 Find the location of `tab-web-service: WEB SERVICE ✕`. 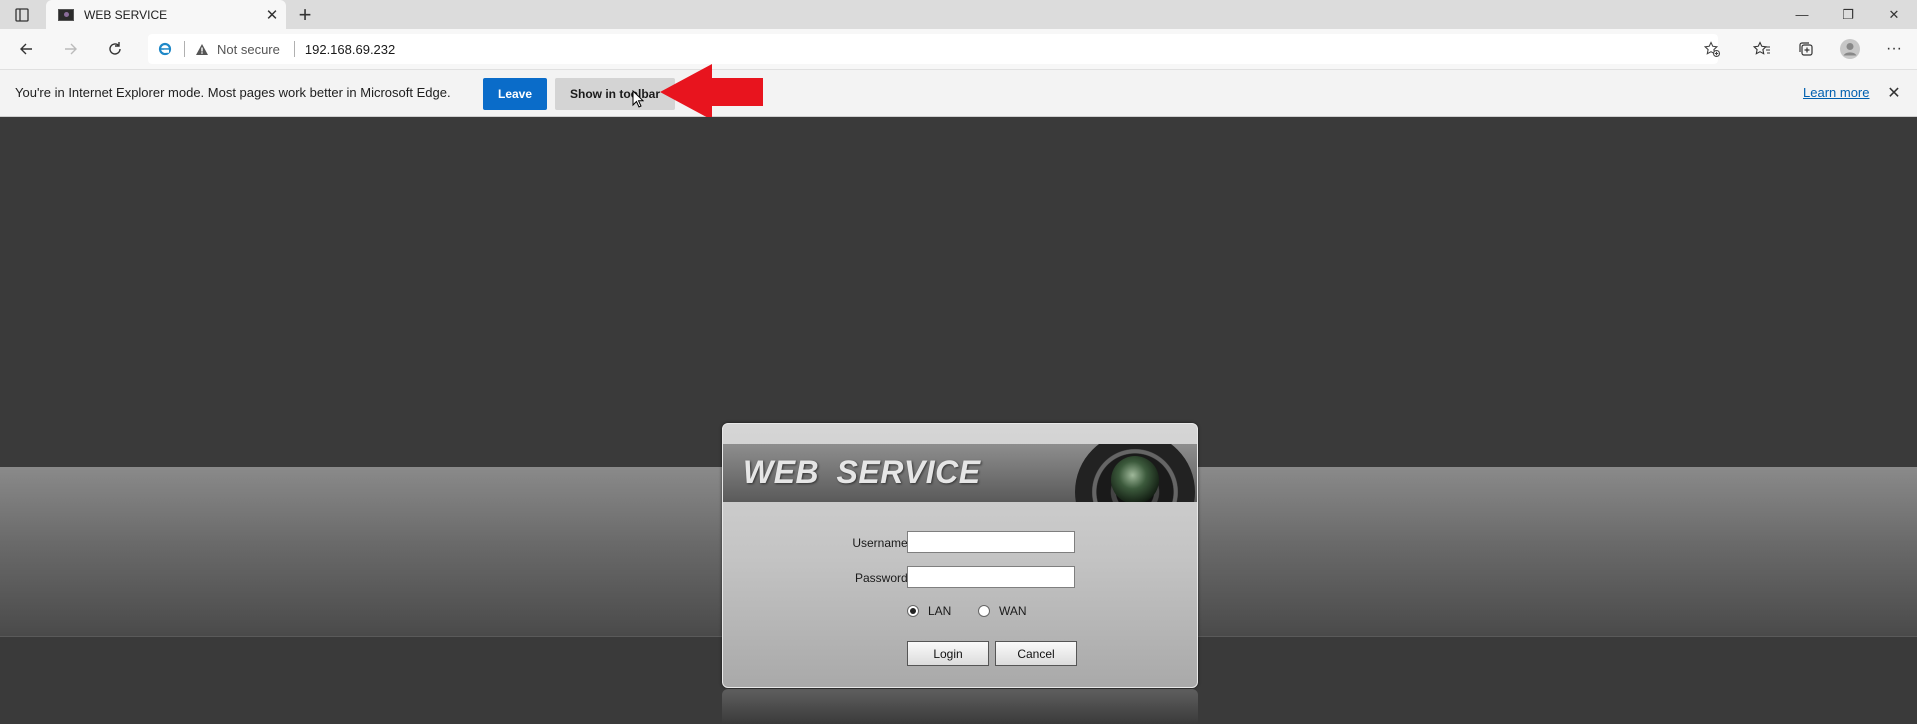

tab-web-service: WEB SERVICE ✕ is located at coordinates (166, 14).